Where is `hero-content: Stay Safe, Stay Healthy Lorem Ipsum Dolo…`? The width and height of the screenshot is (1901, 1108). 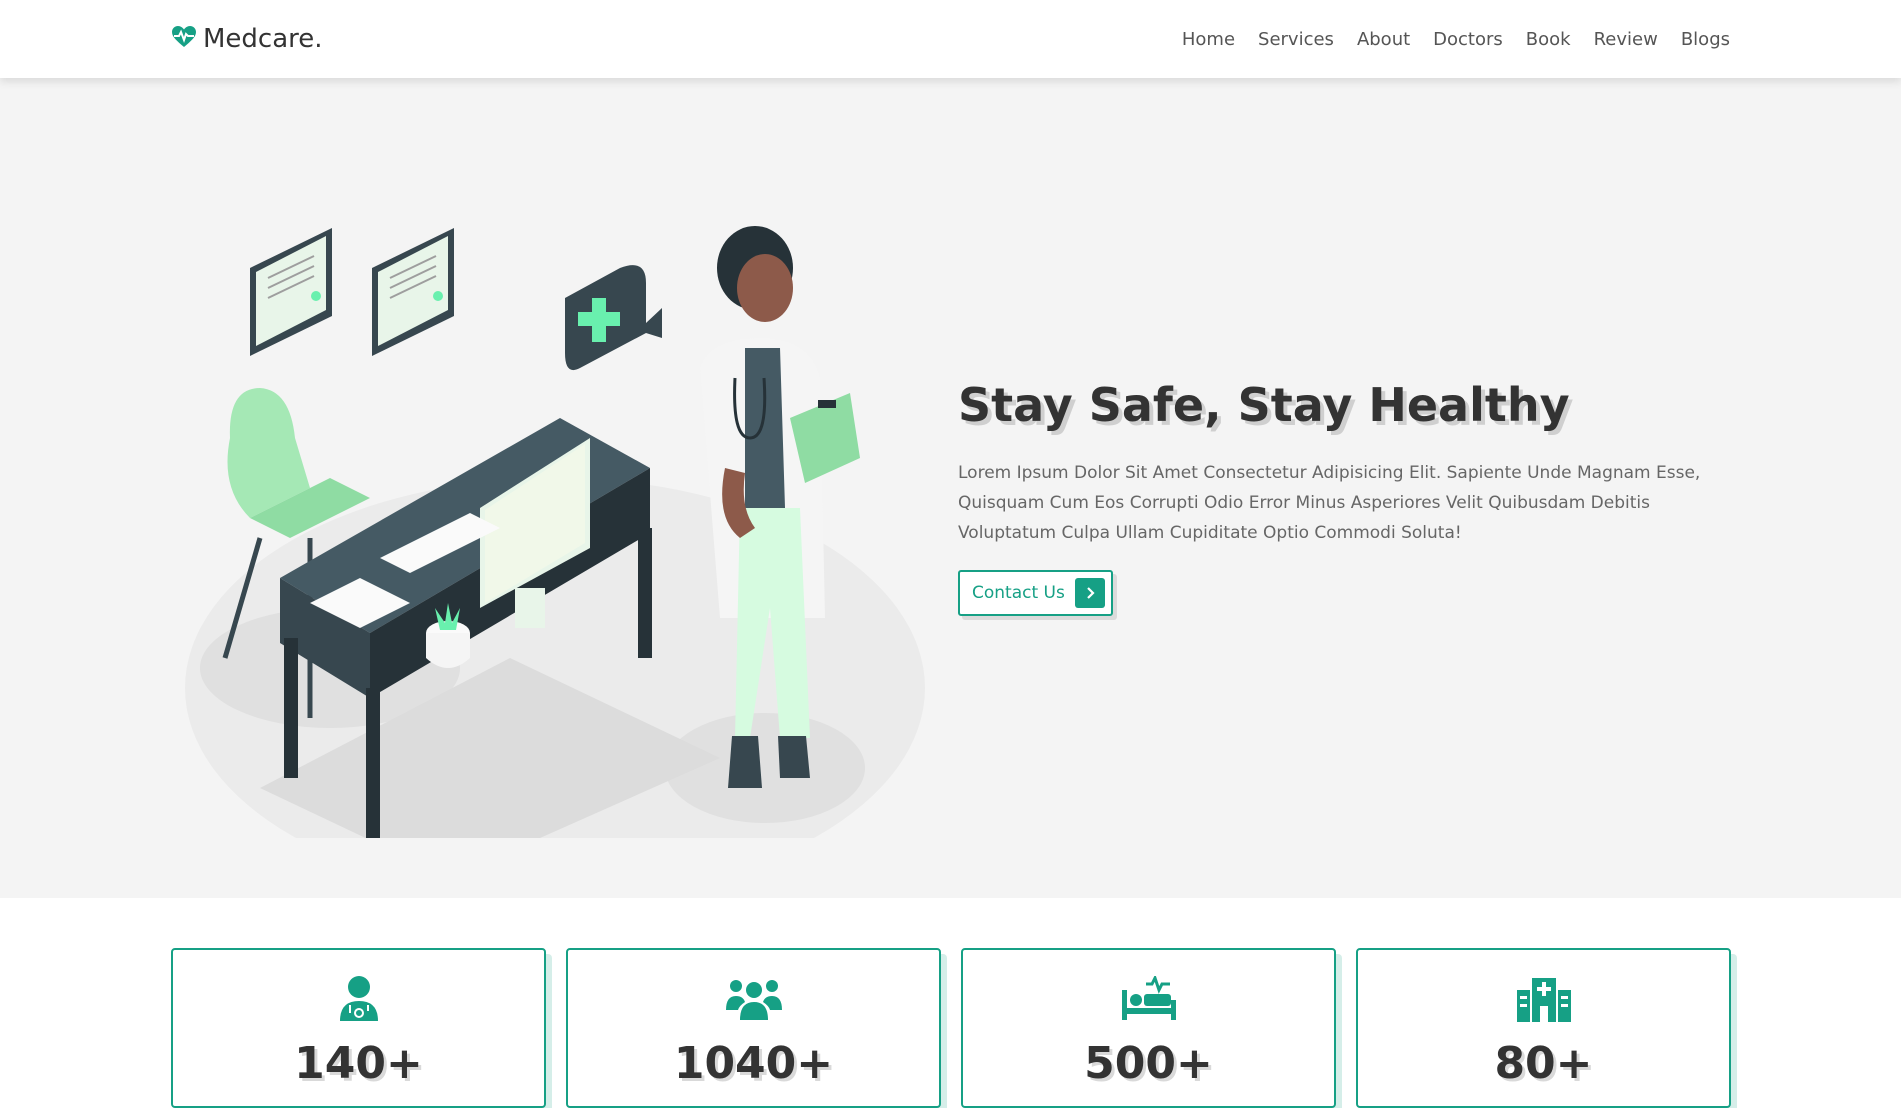
hero-content: Stay Safe, Stay Healthy Lorem Ipsum Dolo… is located at coordinates (1338, 497).